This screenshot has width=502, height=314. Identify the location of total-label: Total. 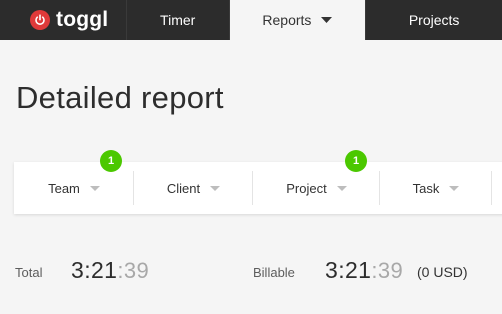
(29, 272).